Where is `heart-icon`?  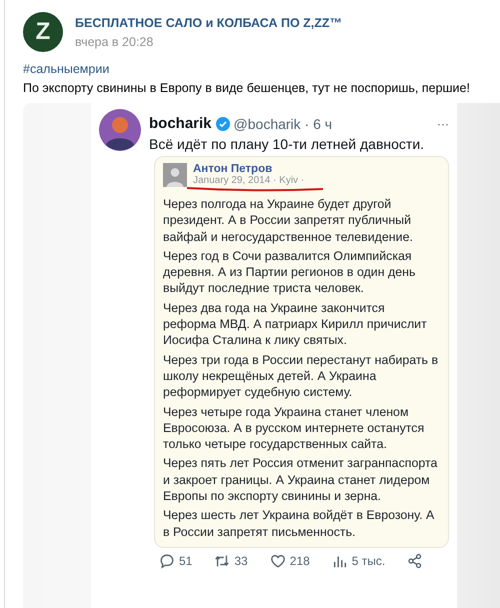
heart-icon is located at coordinates (278, 560).